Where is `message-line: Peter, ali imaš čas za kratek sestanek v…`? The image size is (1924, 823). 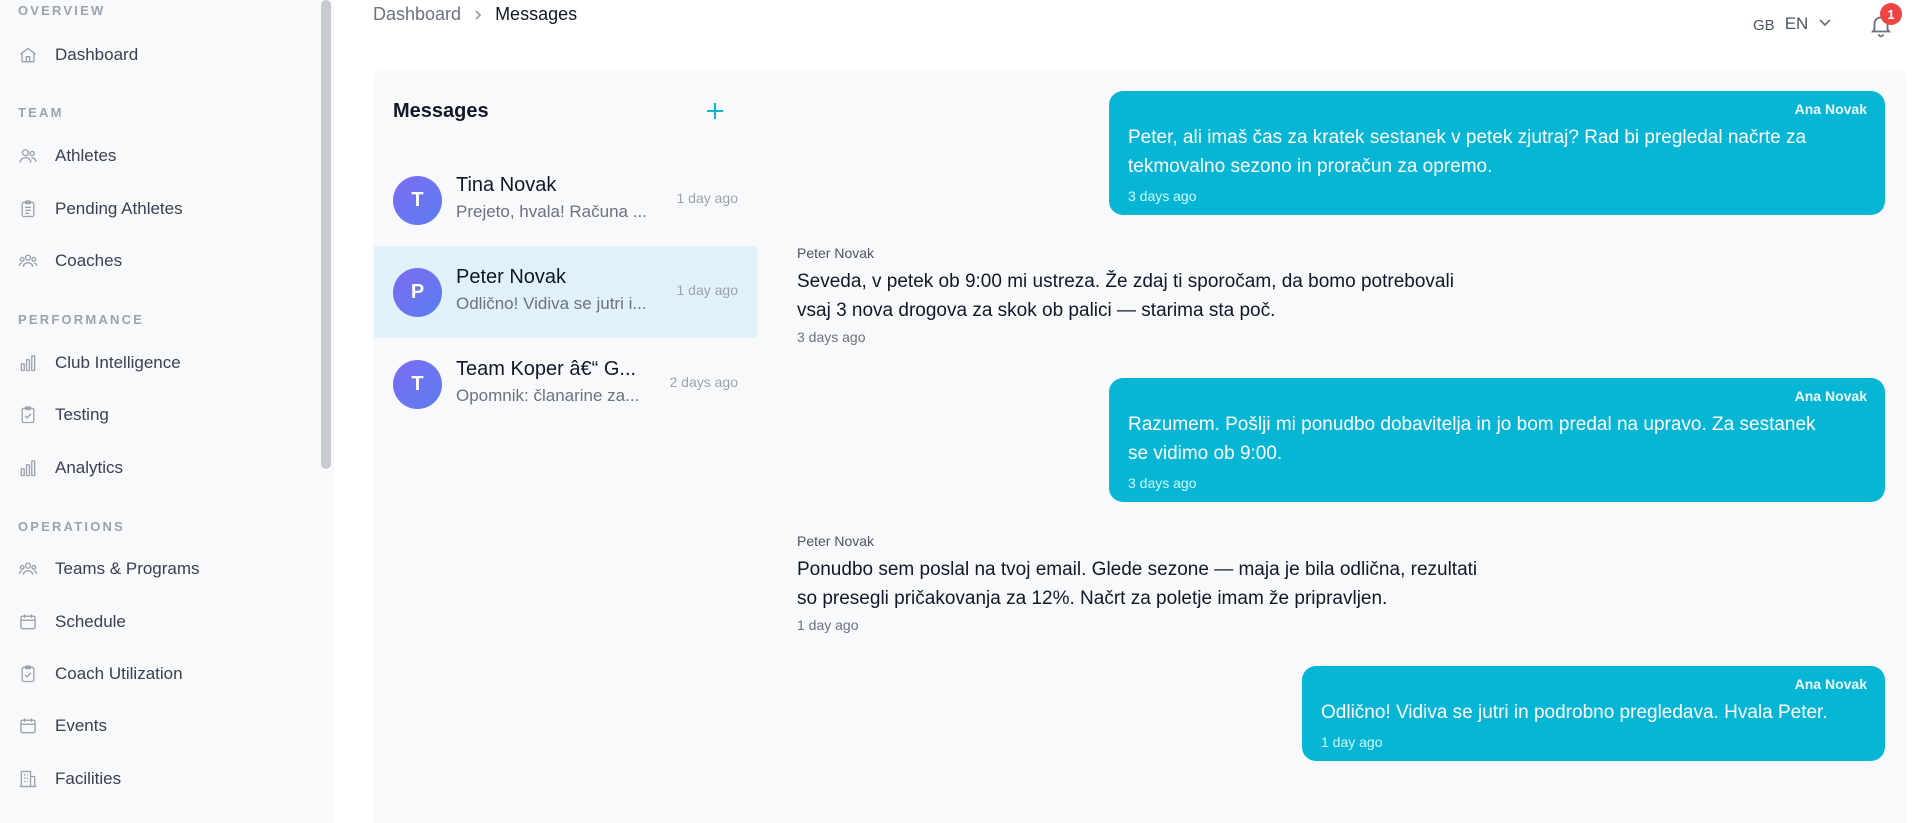 message-line: Peter, ali imaš čas za kratek sestanek v… is located at coordinates (1467, 137).